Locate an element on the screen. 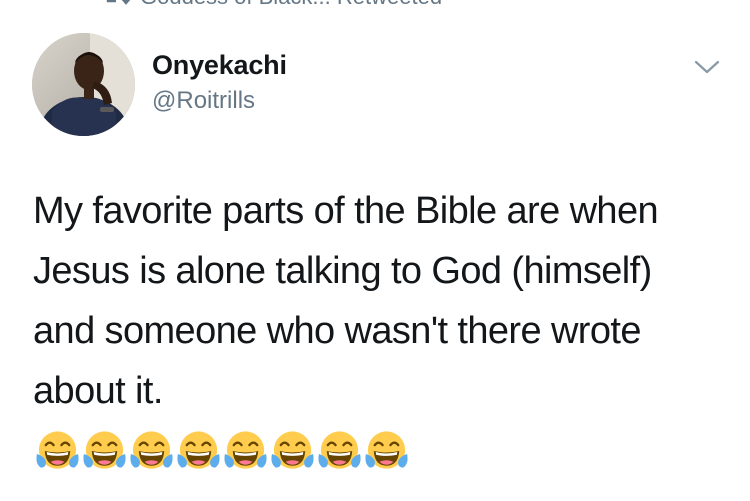 The width and height of the screenshot is (750, 501). tweet-text-line: and someone who wasn't there wrote is located at coordinates (337, 331).